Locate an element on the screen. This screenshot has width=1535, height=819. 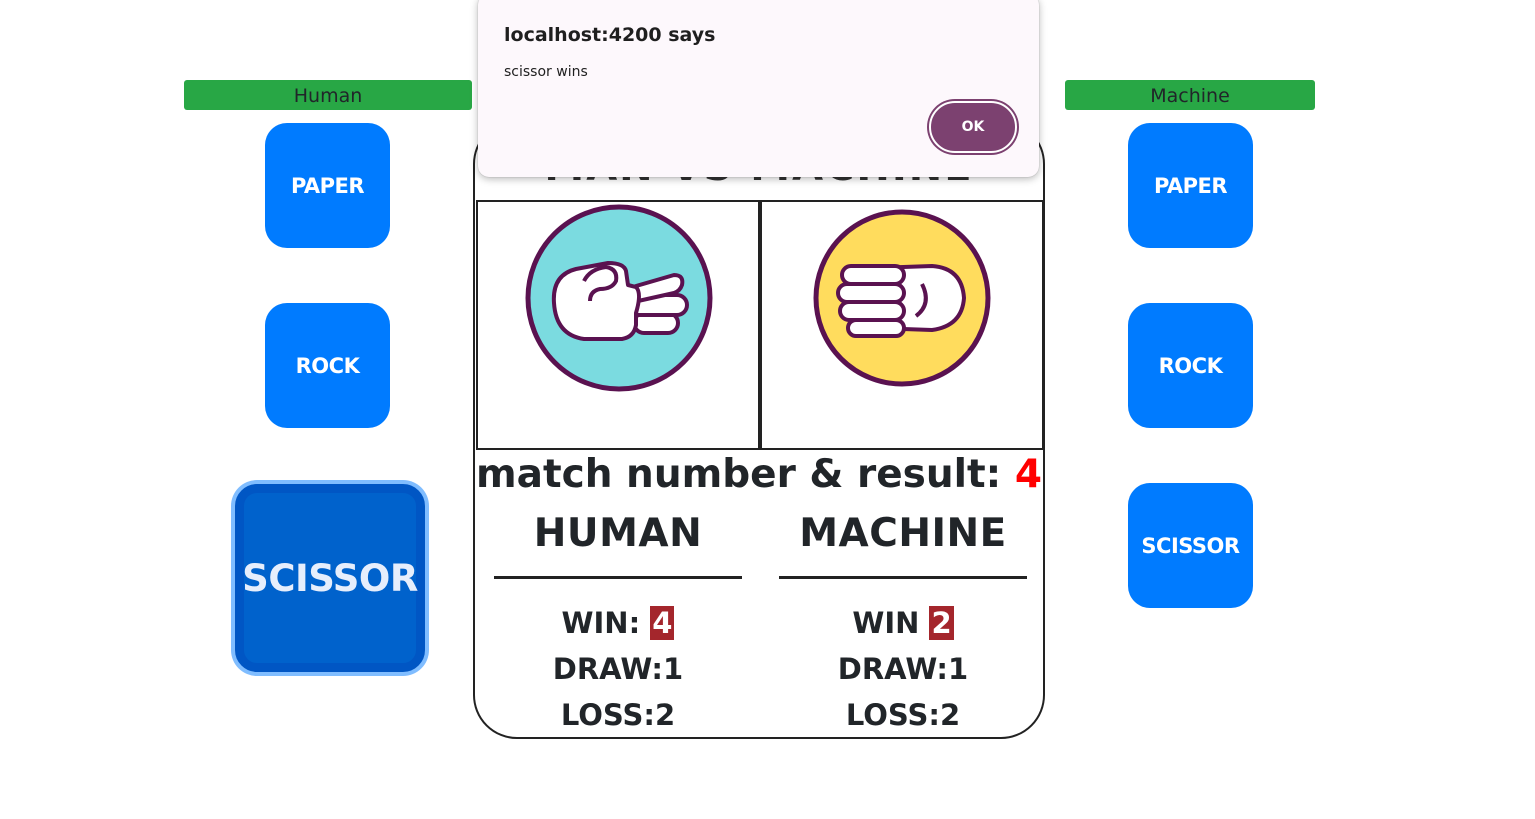
machine-win: WIN 2 is located at coordinates (903, 623).